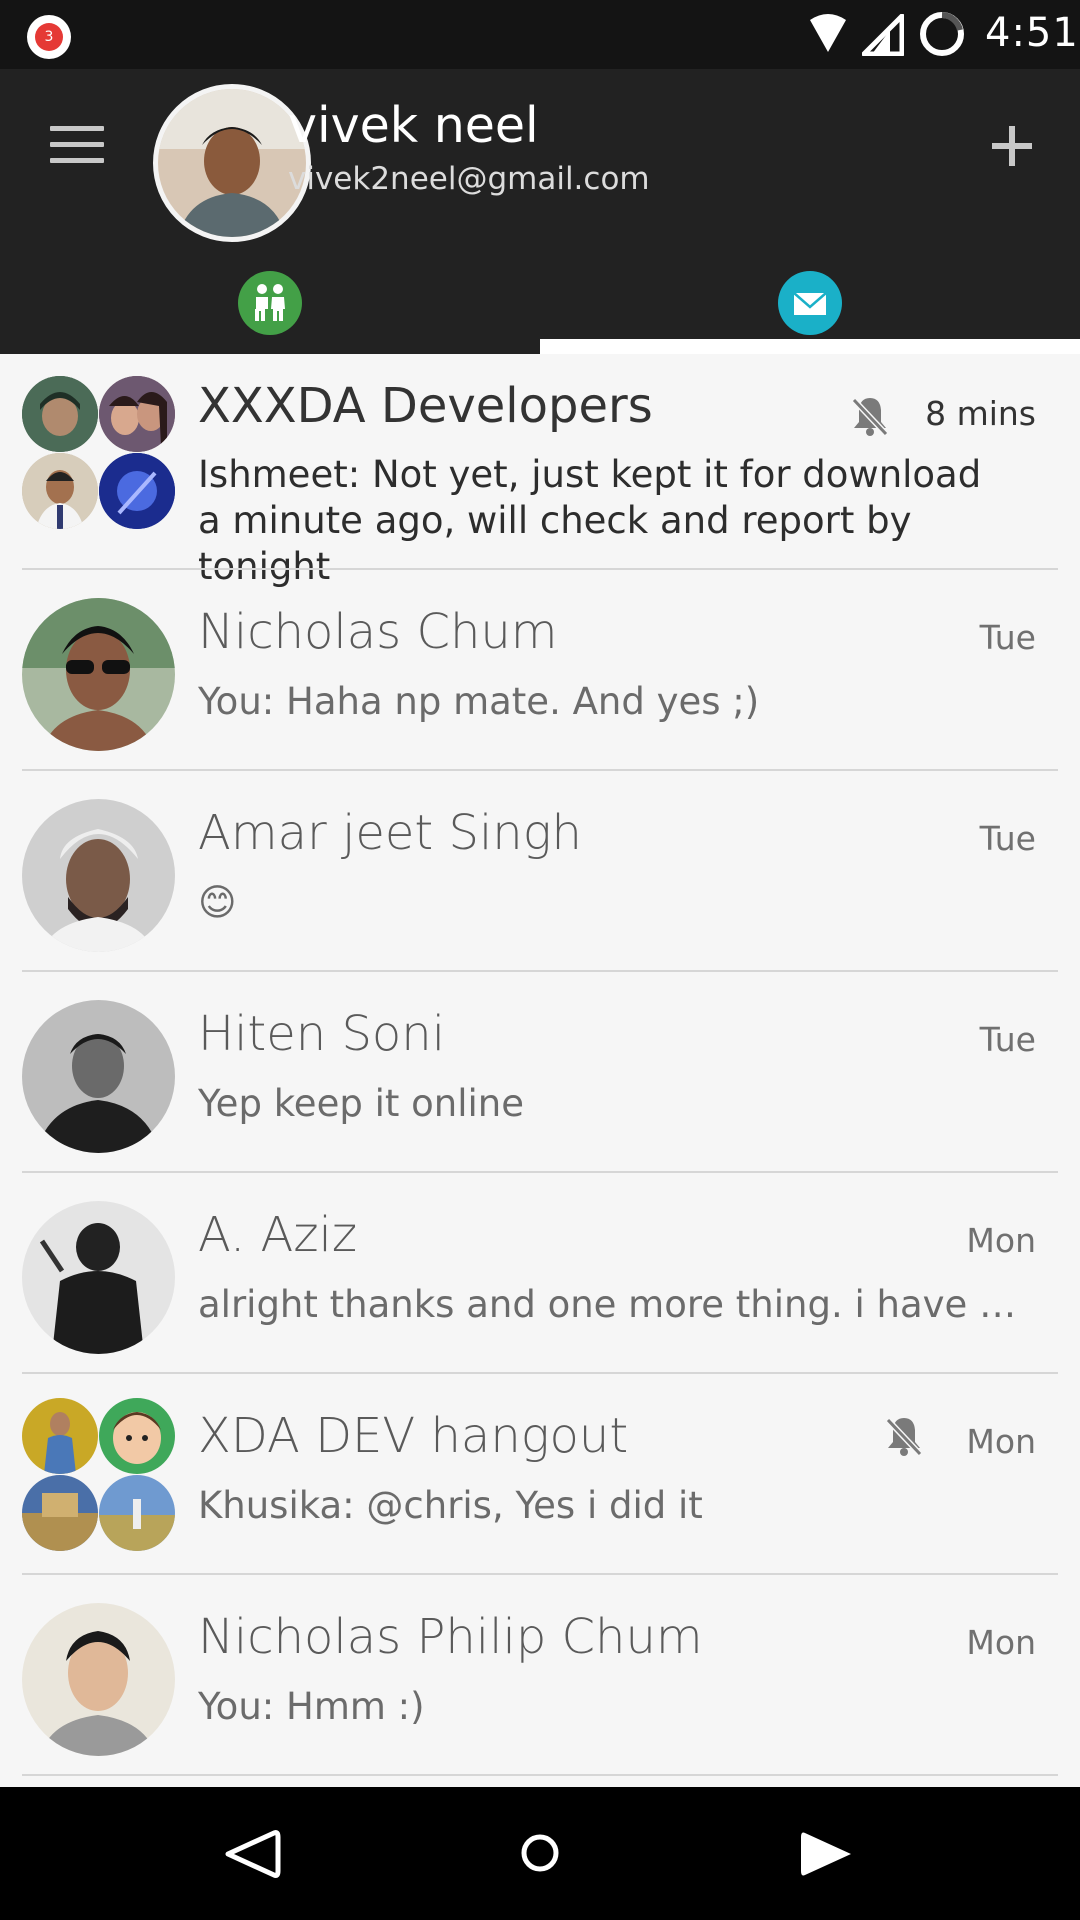  Describe the element at coordinates (540, 1675) in the screenshot. I see `conversation-row: Nicholas Philip Chum Mon You: Hmm :)` at that location.